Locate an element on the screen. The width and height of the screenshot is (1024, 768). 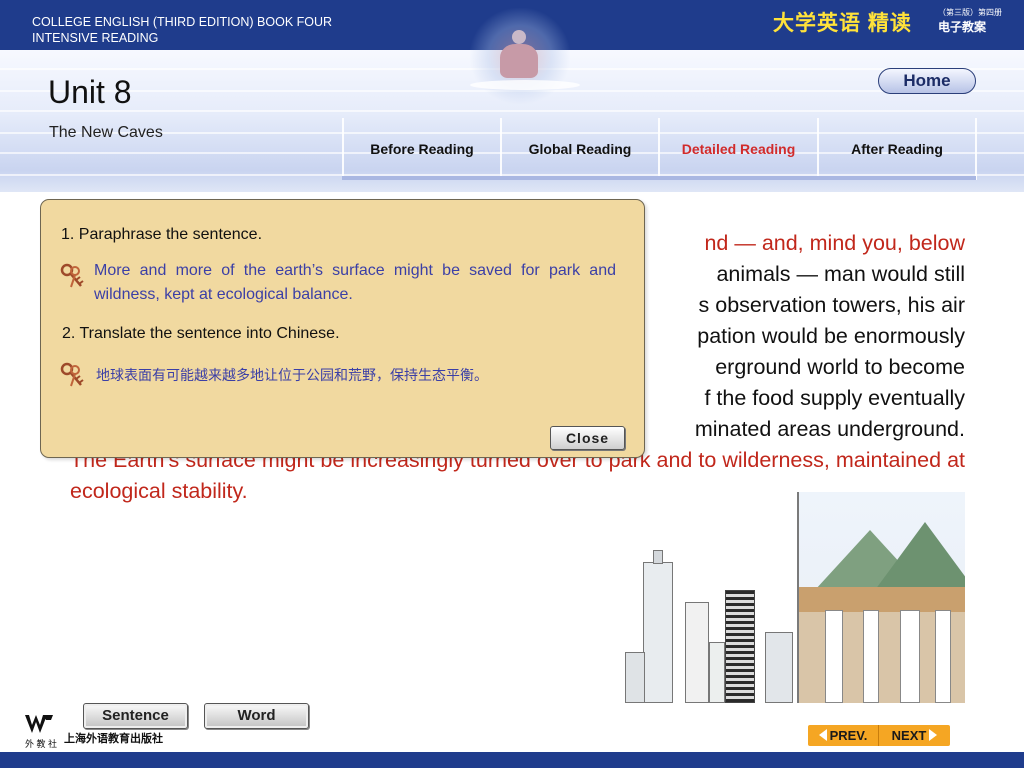
publisher-mark: 外 教 社 is located at coordinates (41, 744).